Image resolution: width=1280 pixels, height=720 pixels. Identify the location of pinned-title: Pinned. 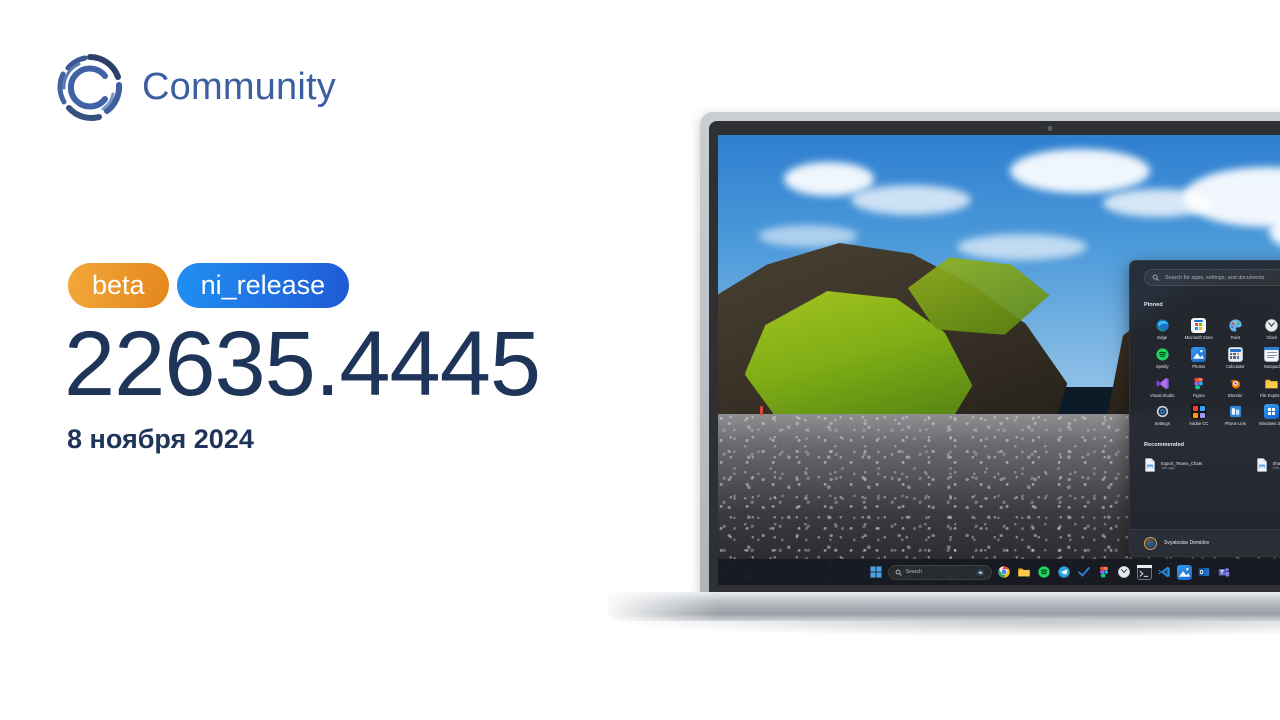
(1153, 304).